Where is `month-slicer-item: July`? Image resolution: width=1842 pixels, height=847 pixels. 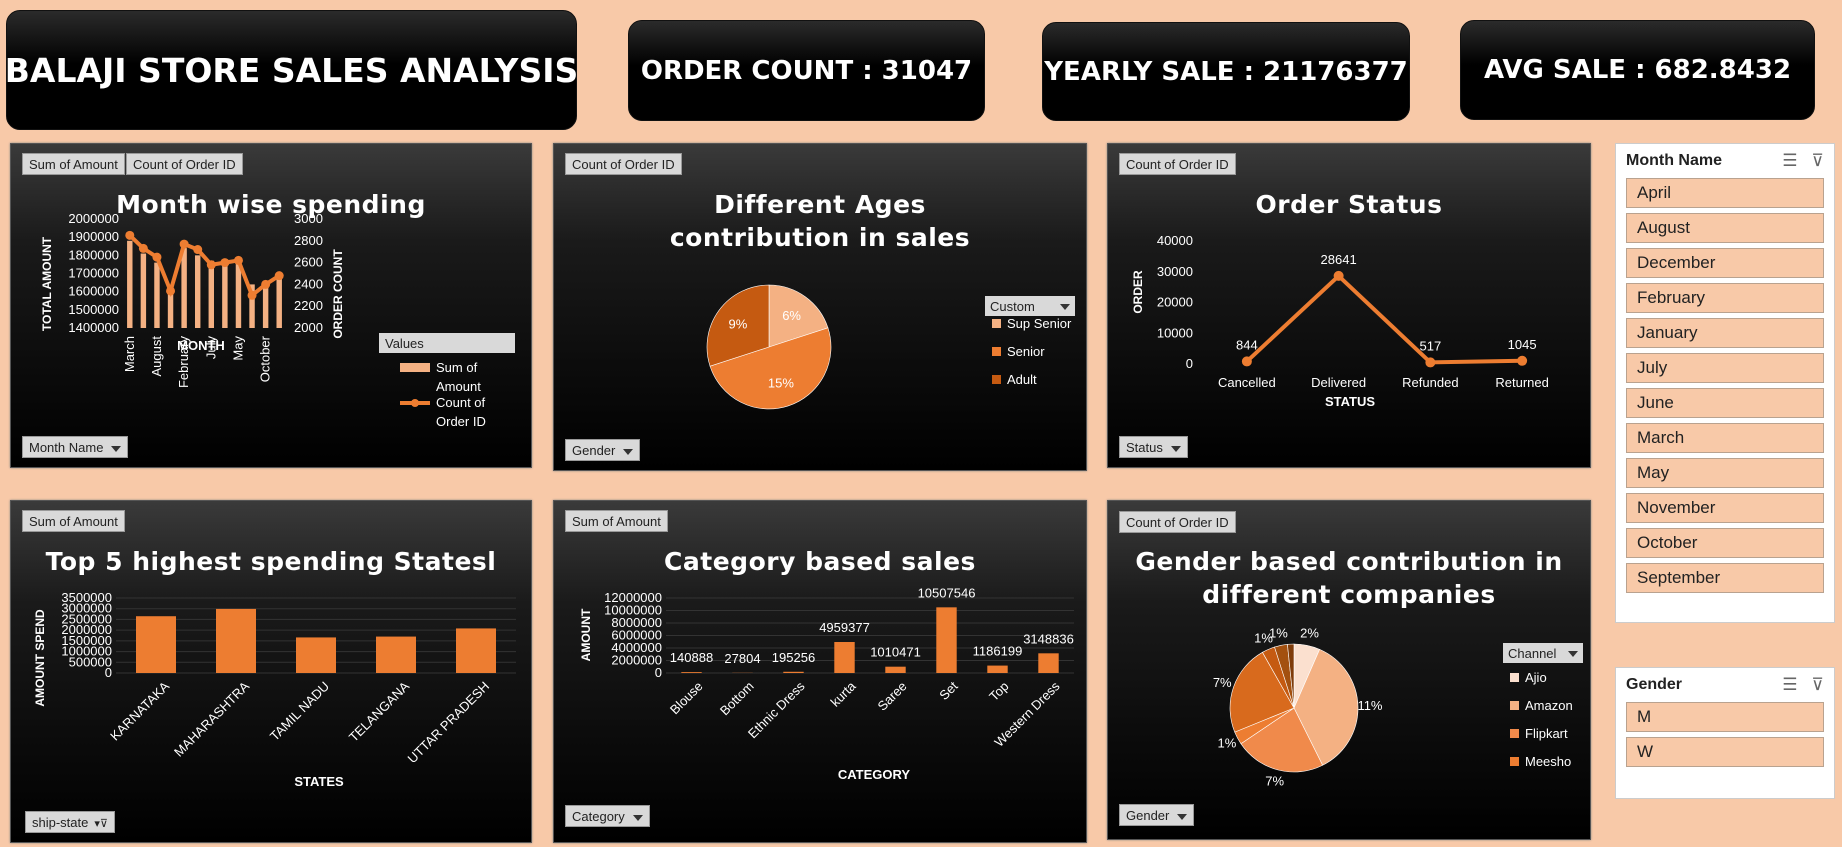 month-slicer-item: July is located at coordinates (1725, 368).